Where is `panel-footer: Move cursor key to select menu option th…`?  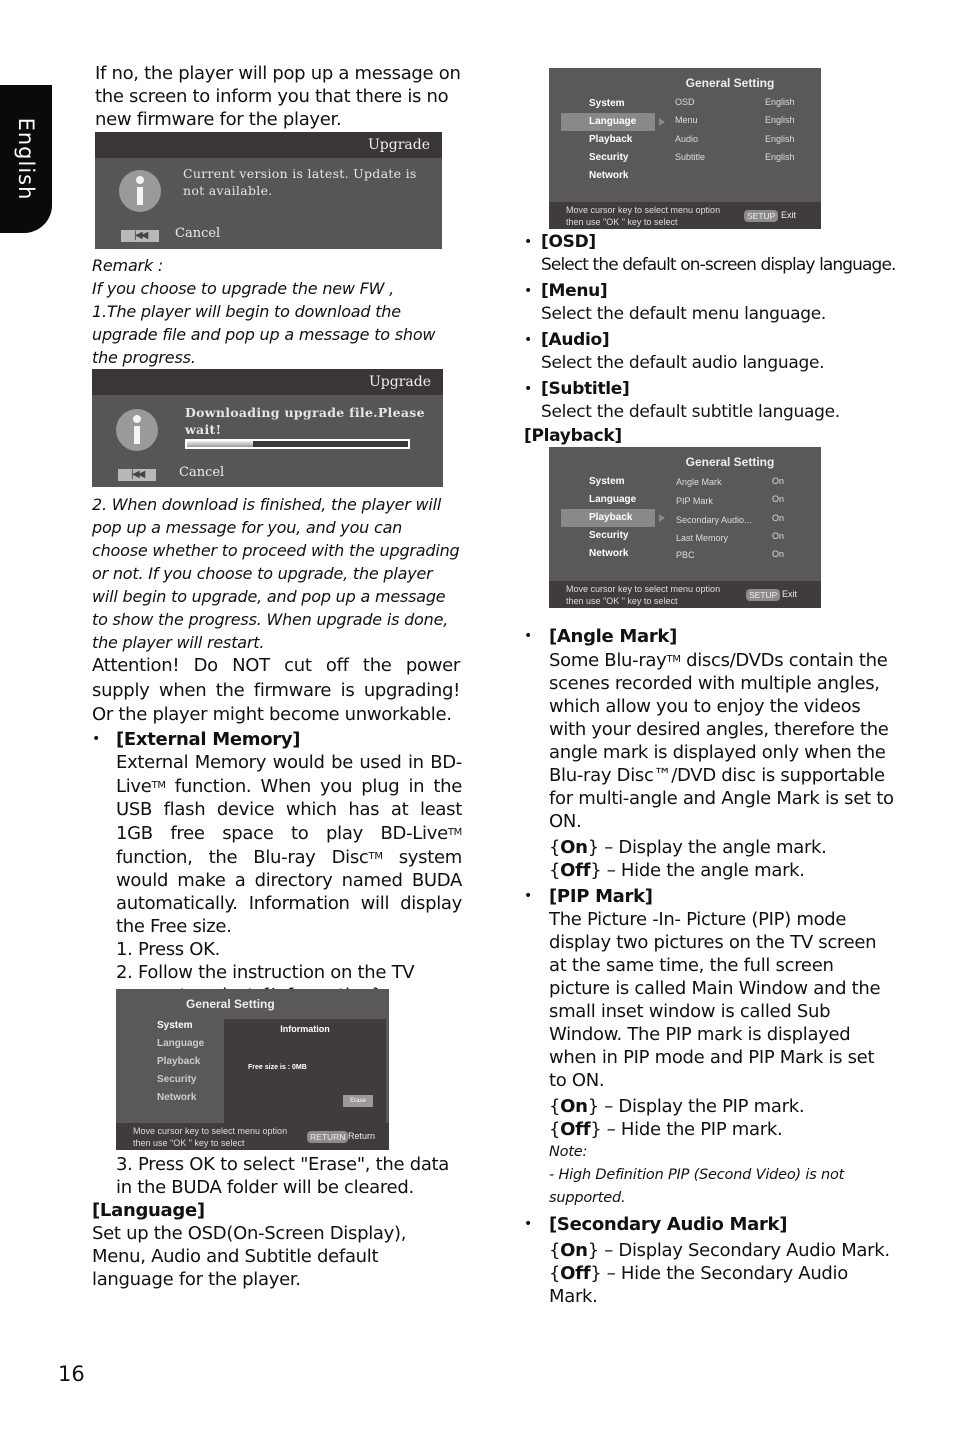 panel-footer: Move cursor key to select menu option th… is located at coordinates (685, 215).